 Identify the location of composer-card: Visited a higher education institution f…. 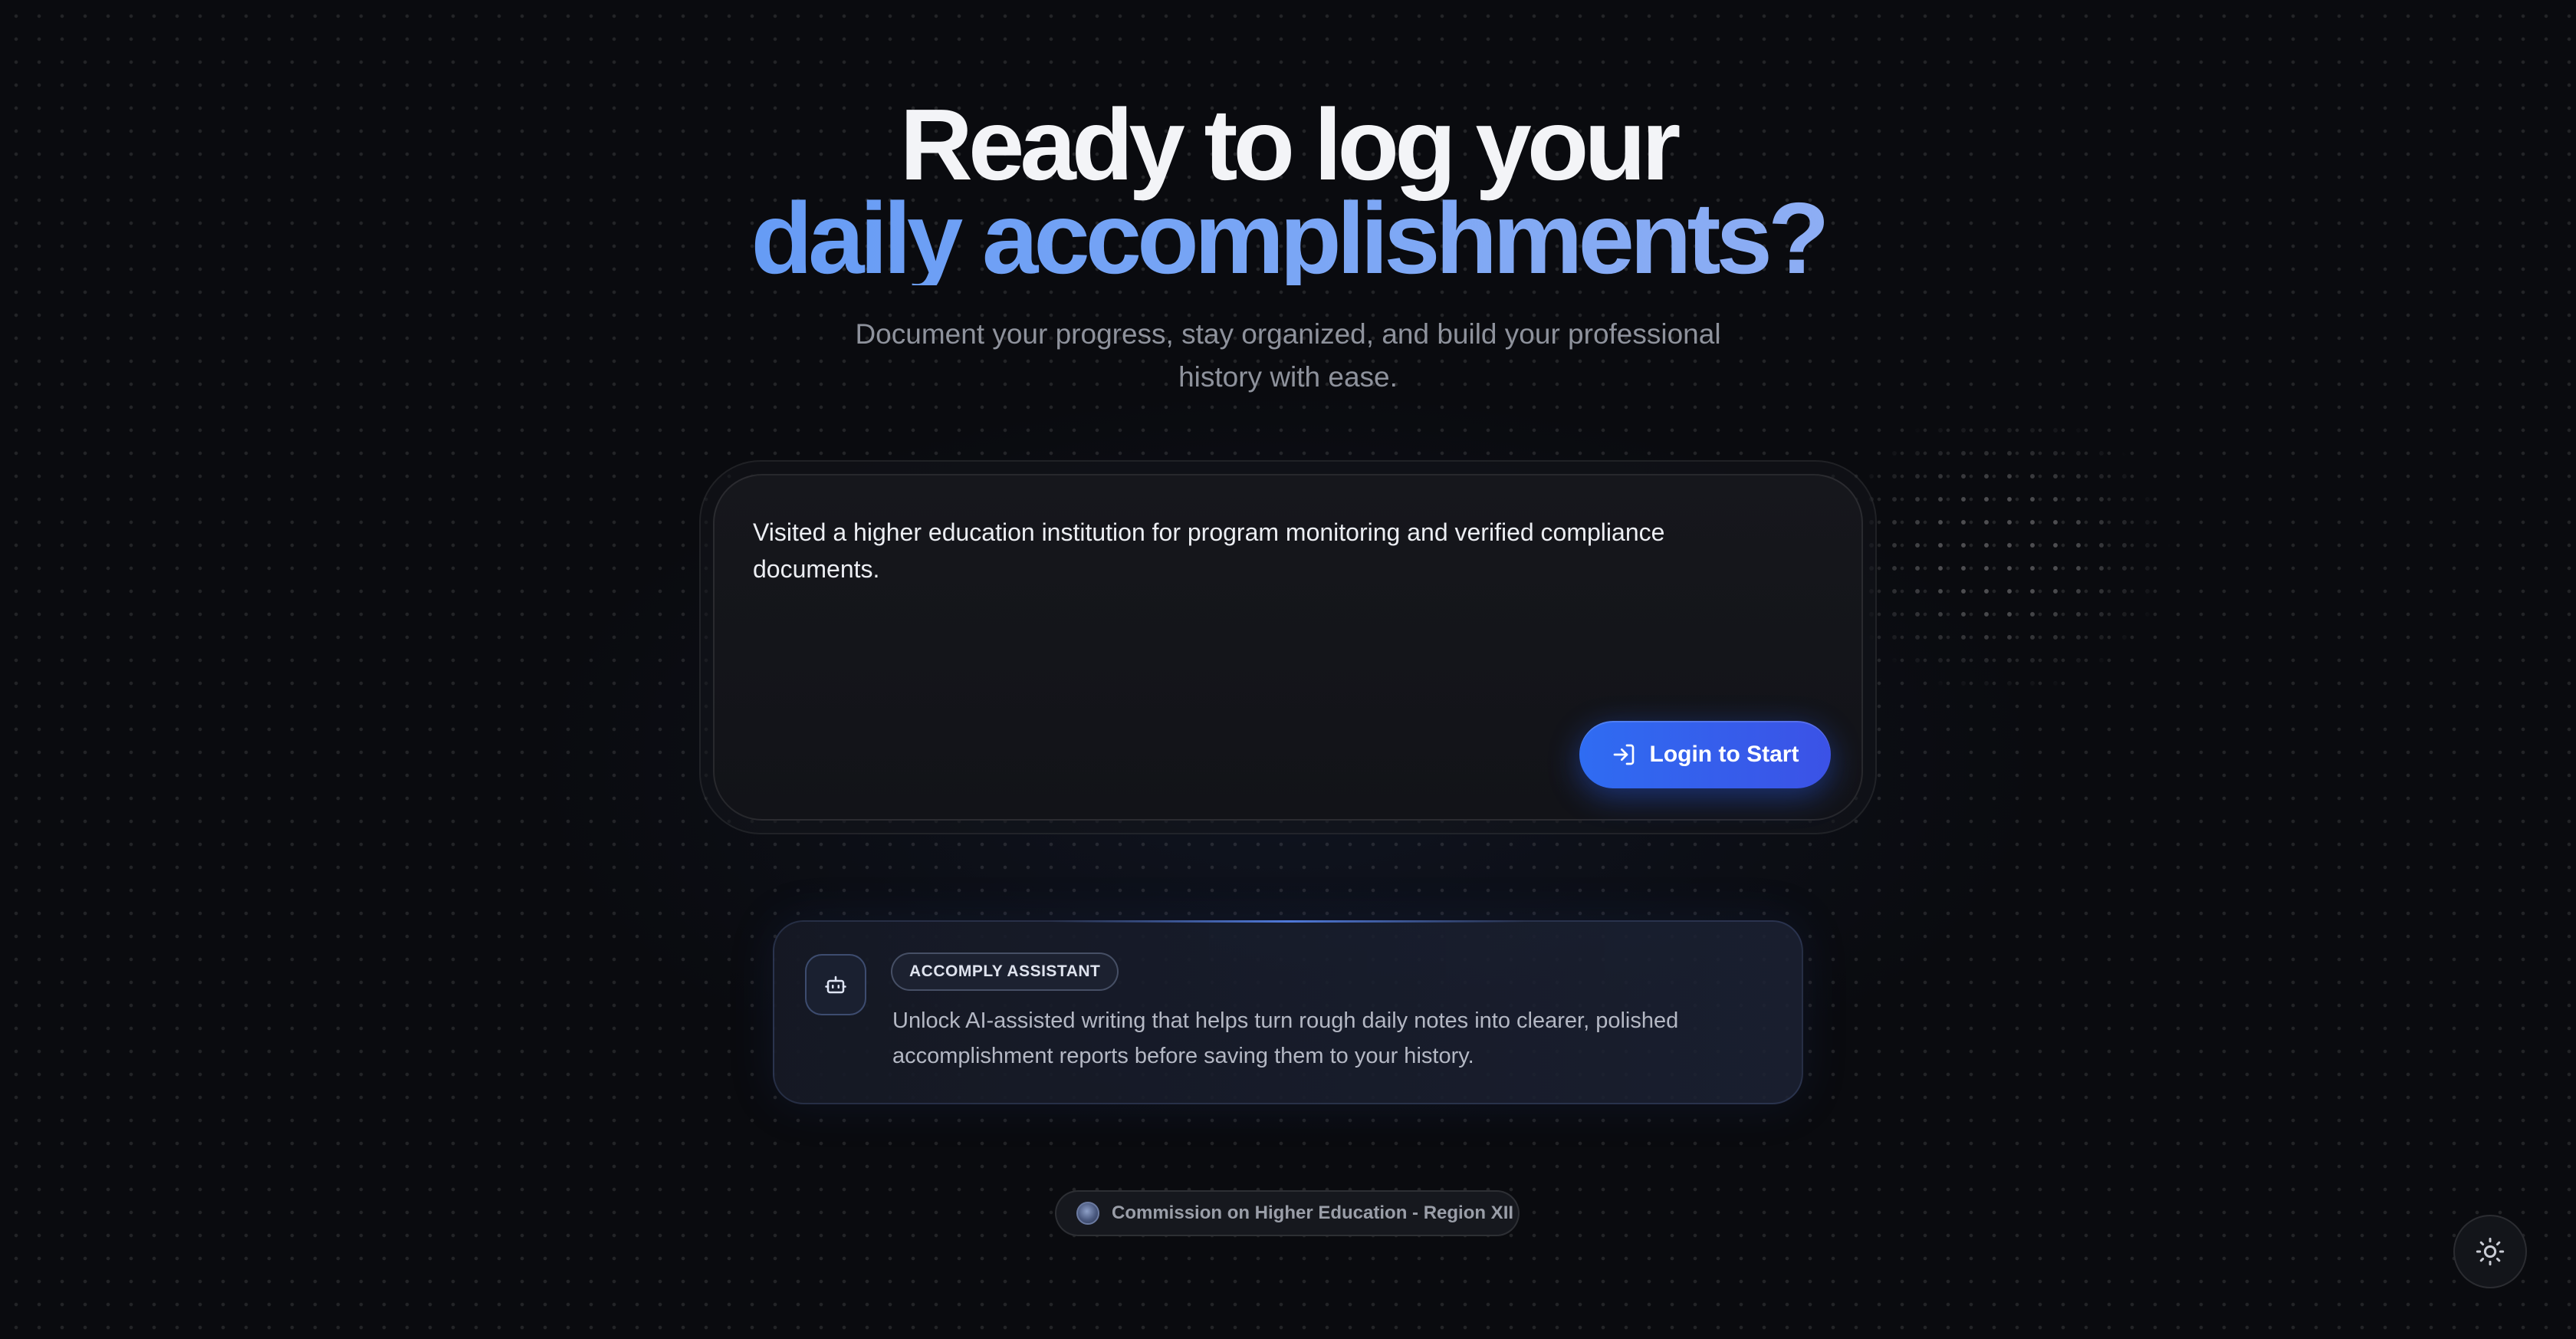
(1288, 647).